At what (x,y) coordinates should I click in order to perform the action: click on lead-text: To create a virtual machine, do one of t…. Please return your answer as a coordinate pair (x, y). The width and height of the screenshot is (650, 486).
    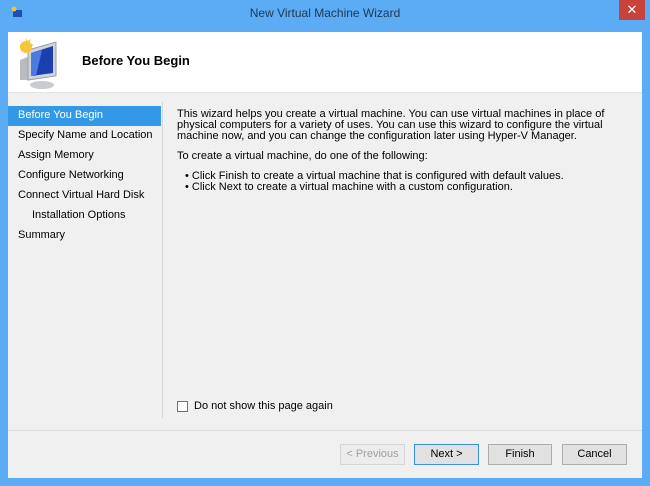
    Looking at the image, I should click on (302, 156).